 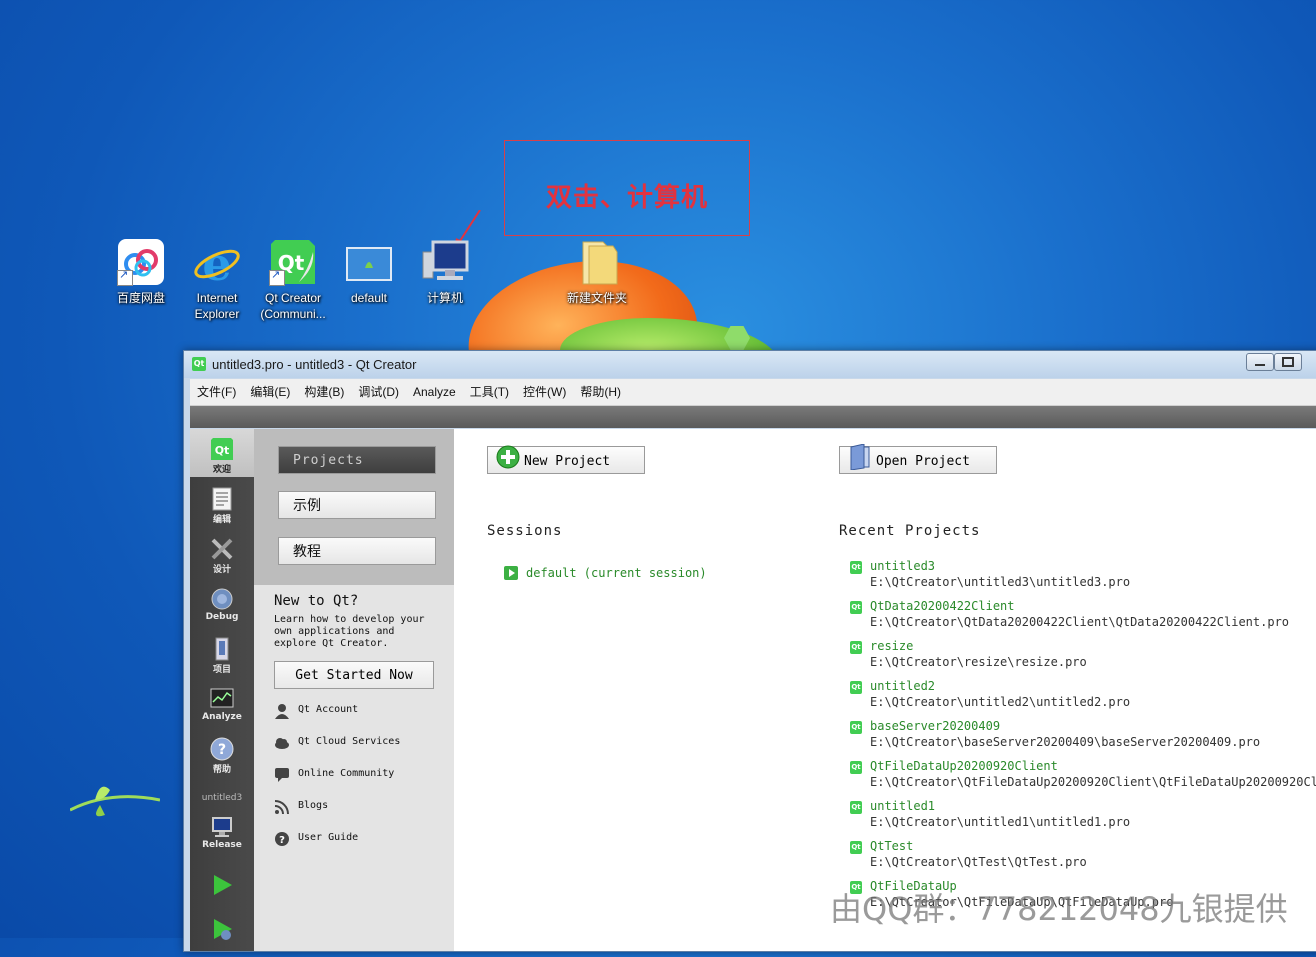 I want to click on mode-welcome: Qt 欢迎, so click(x=222, y=453).